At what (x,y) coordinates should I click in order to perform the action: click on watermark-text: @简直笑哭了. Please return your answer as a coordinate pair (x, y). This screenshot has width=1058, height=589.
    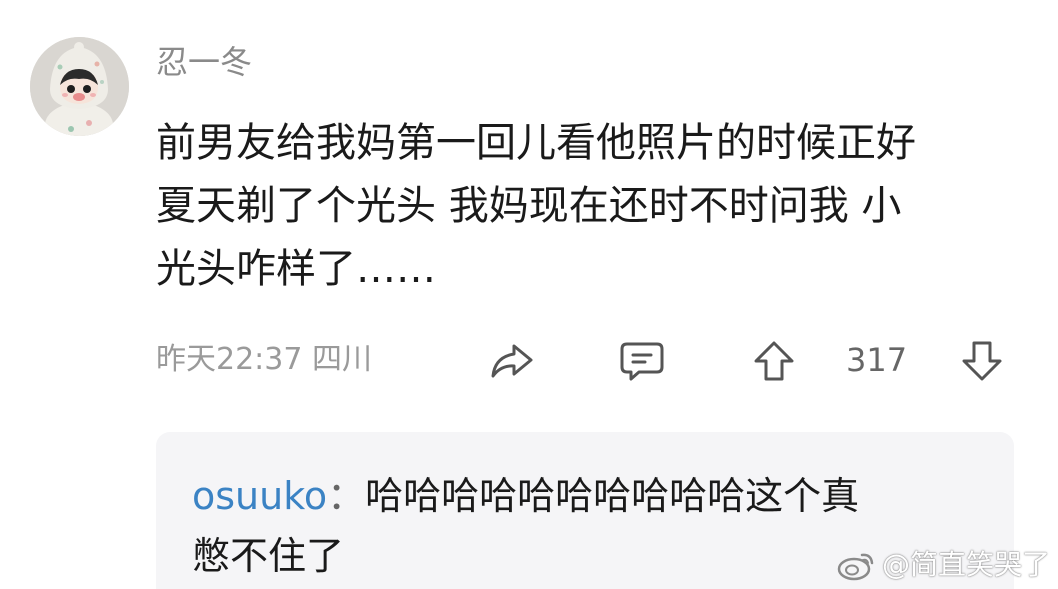
    Looking at the image, I should click on (965, 564).